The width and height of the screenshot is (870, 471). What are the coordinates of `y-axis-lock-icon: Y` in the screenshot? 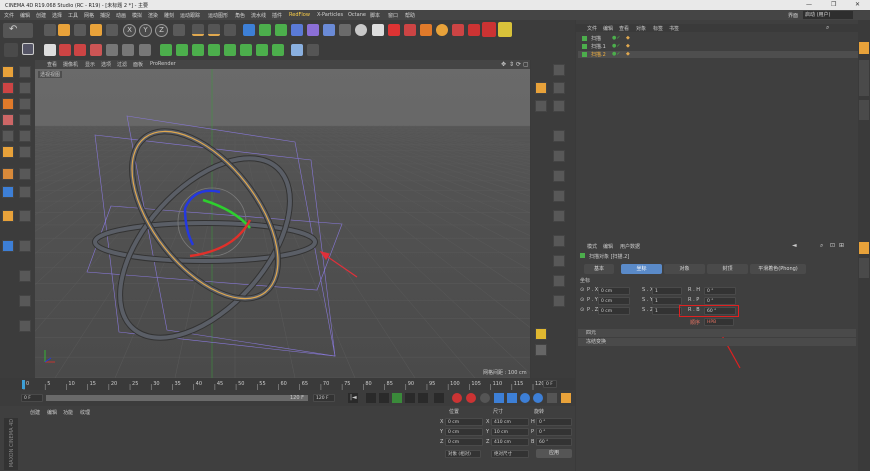 It's located at (145, 30).